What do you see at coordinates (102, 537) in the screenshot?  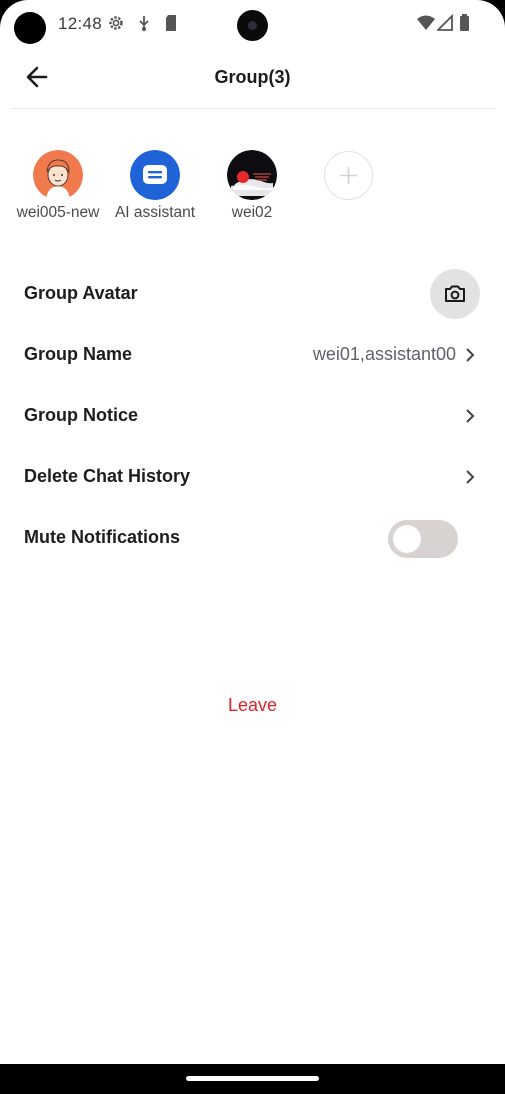 I see `row-label: Mute Notifications` at bounding box center [102, 537].